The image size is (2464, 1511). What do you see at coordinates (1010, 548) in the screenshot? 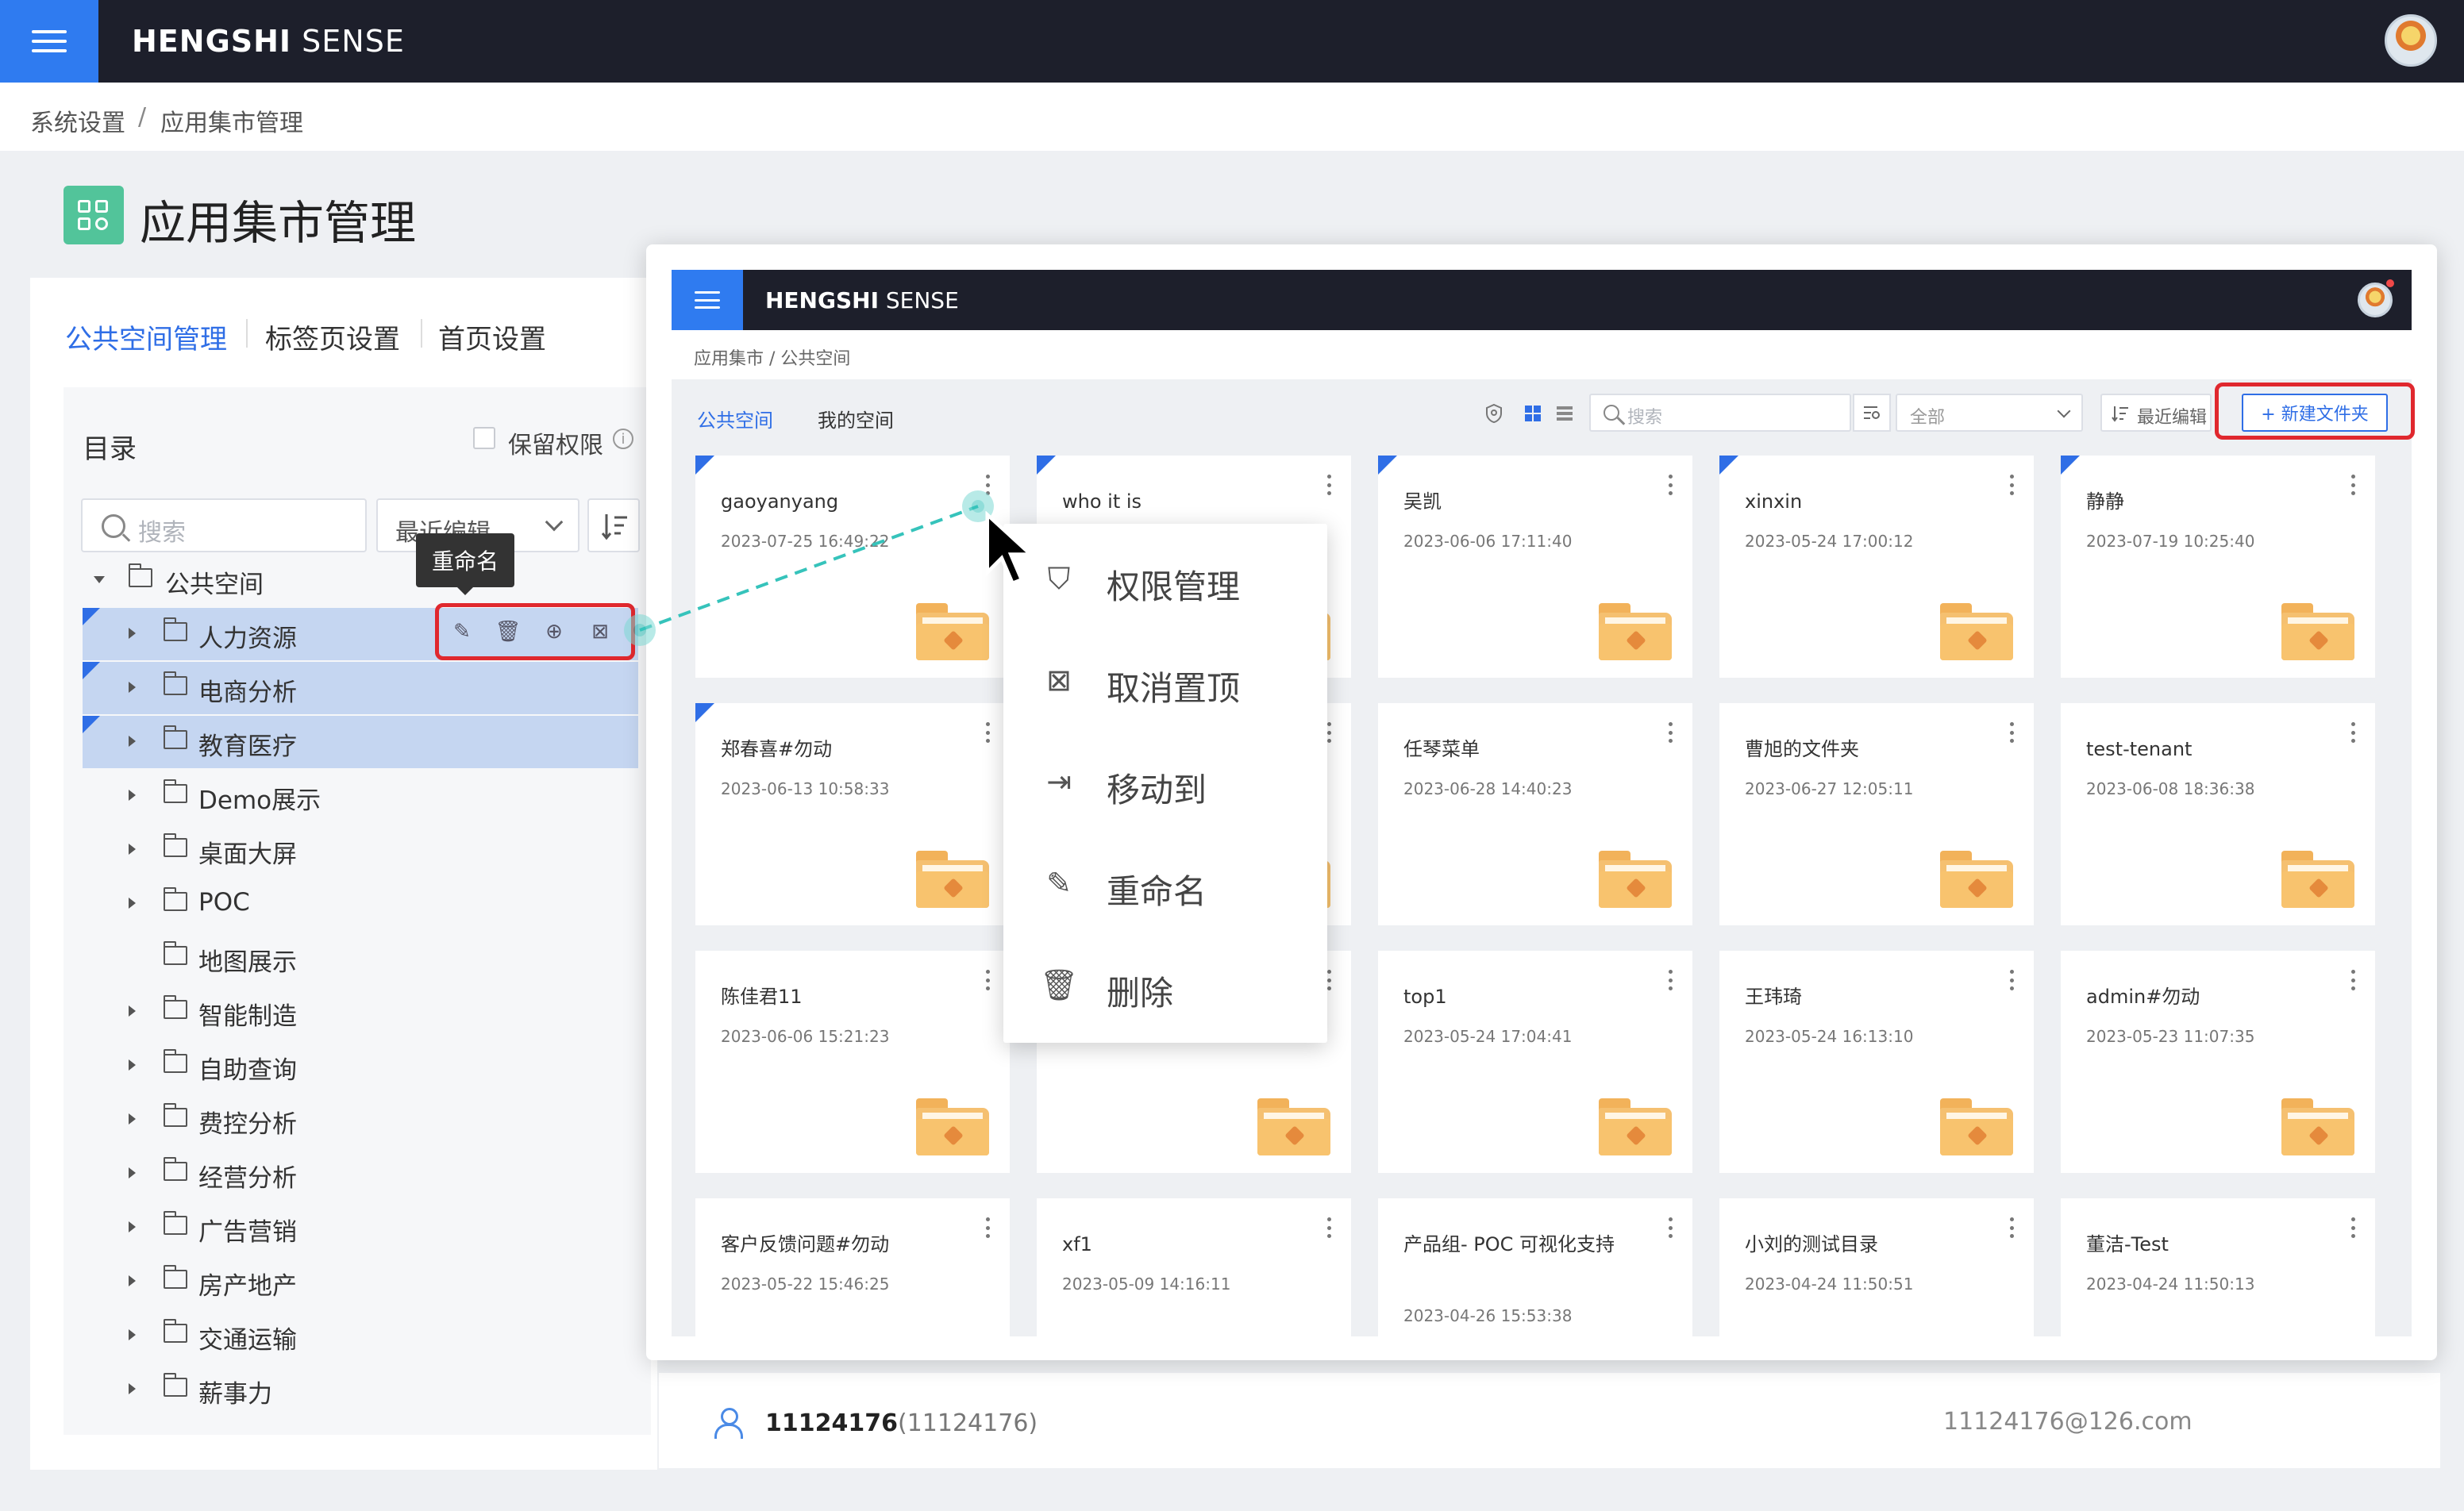
I see `mouse-cursor-icon` at bounding box center [1010, 548].